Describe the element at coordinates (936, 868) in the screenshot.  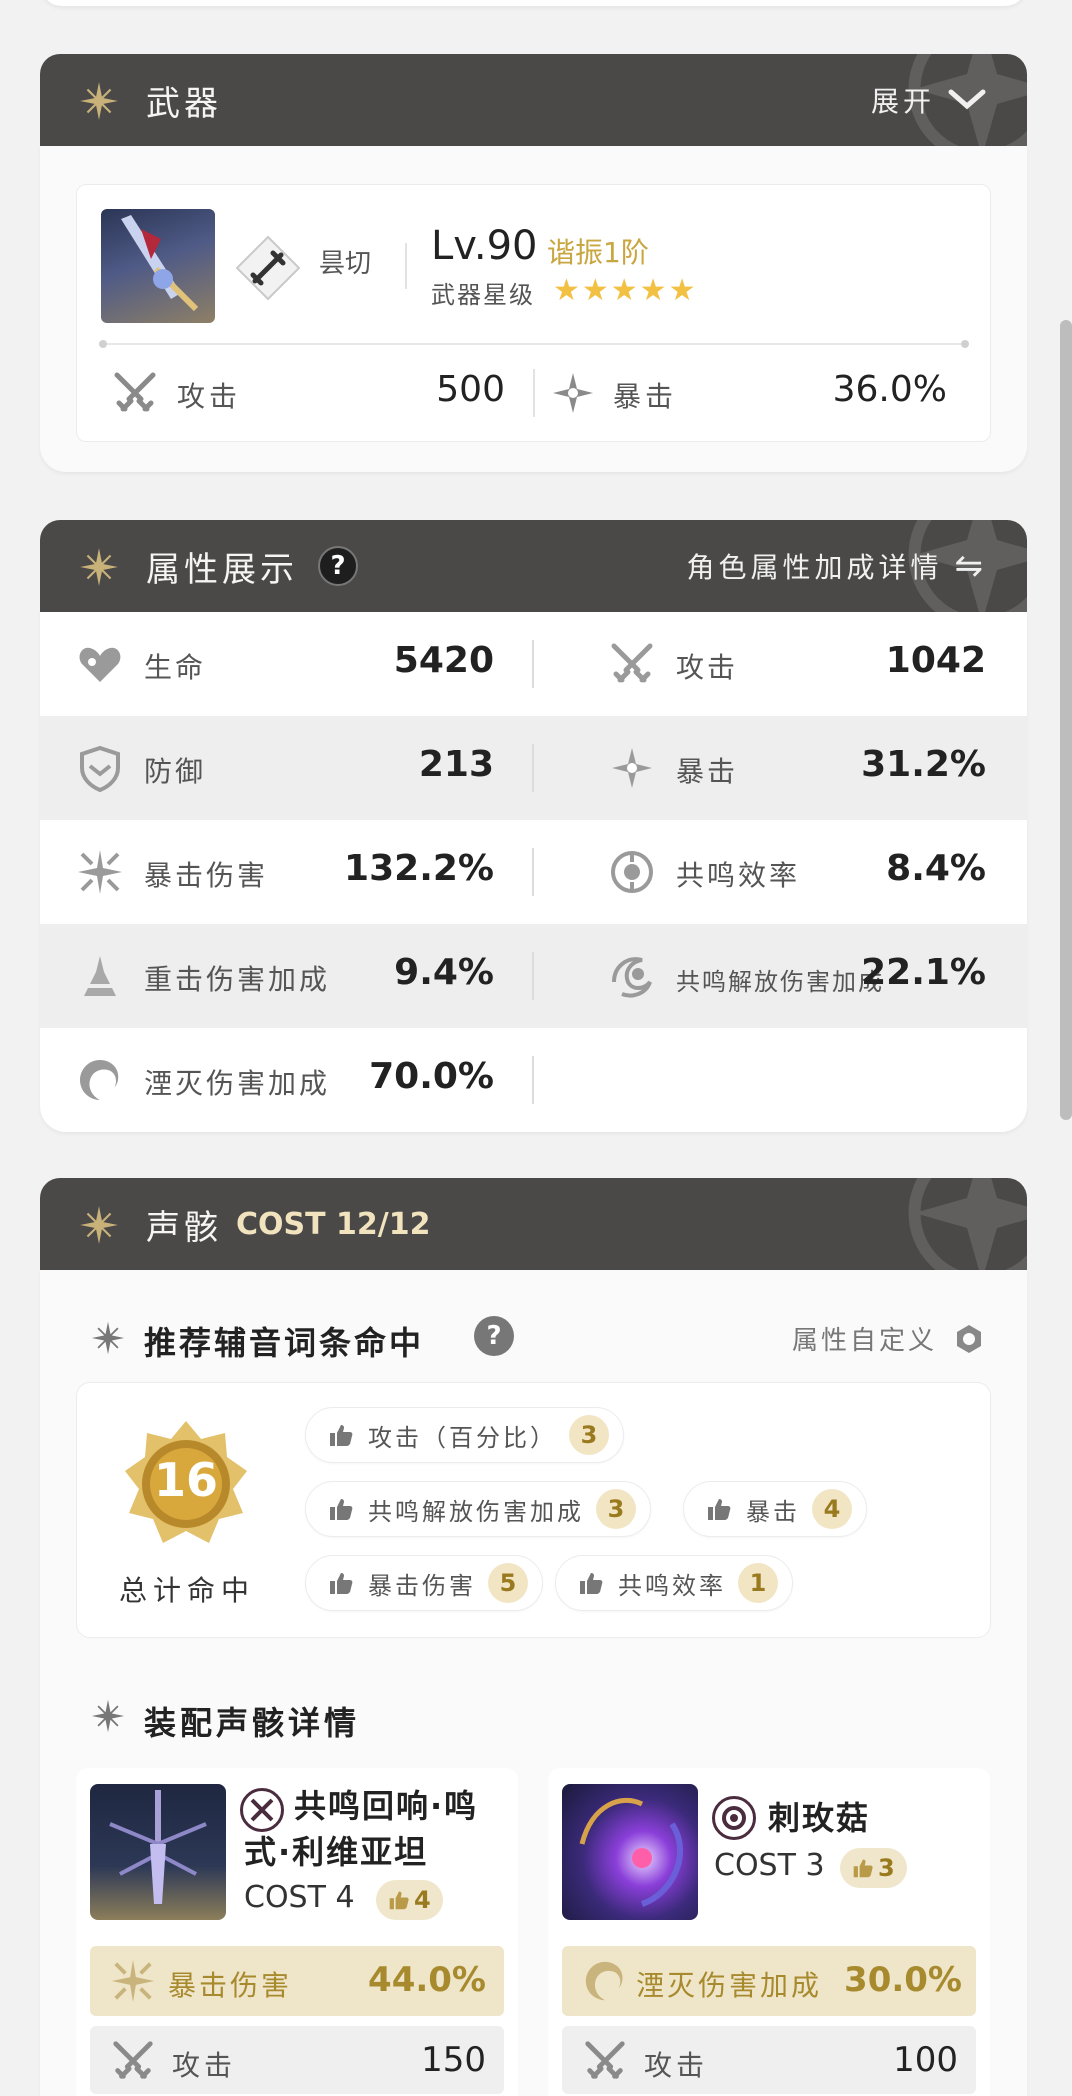
I see `attr-value: 8.4%` at that location.